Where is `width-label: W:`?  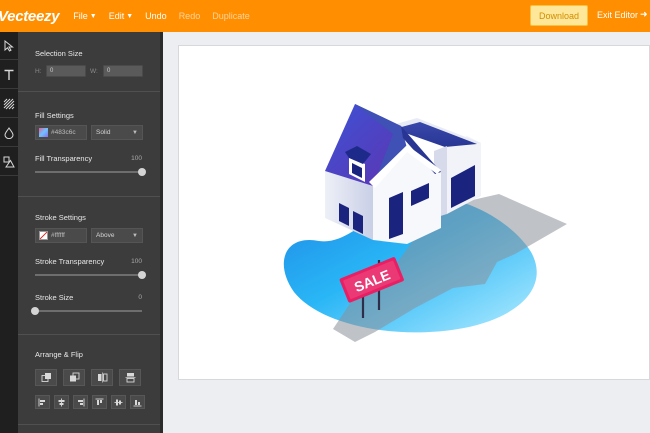 width-label: W: is located at coordinates (94, 71).